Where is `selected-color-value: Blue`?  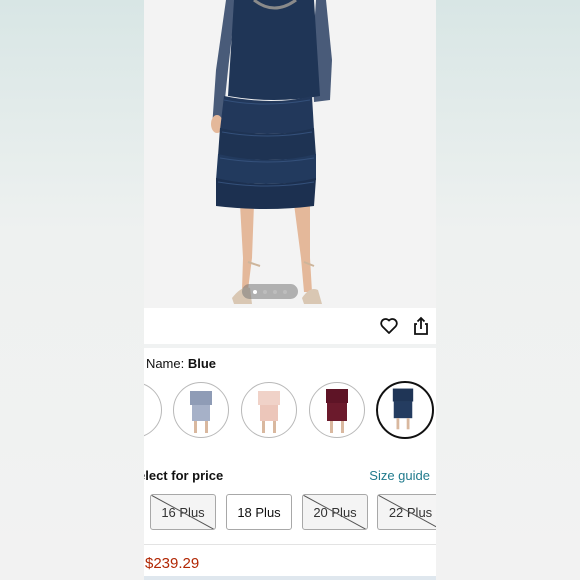 selected-color-value: Blue is located at coordinates (202, 363).